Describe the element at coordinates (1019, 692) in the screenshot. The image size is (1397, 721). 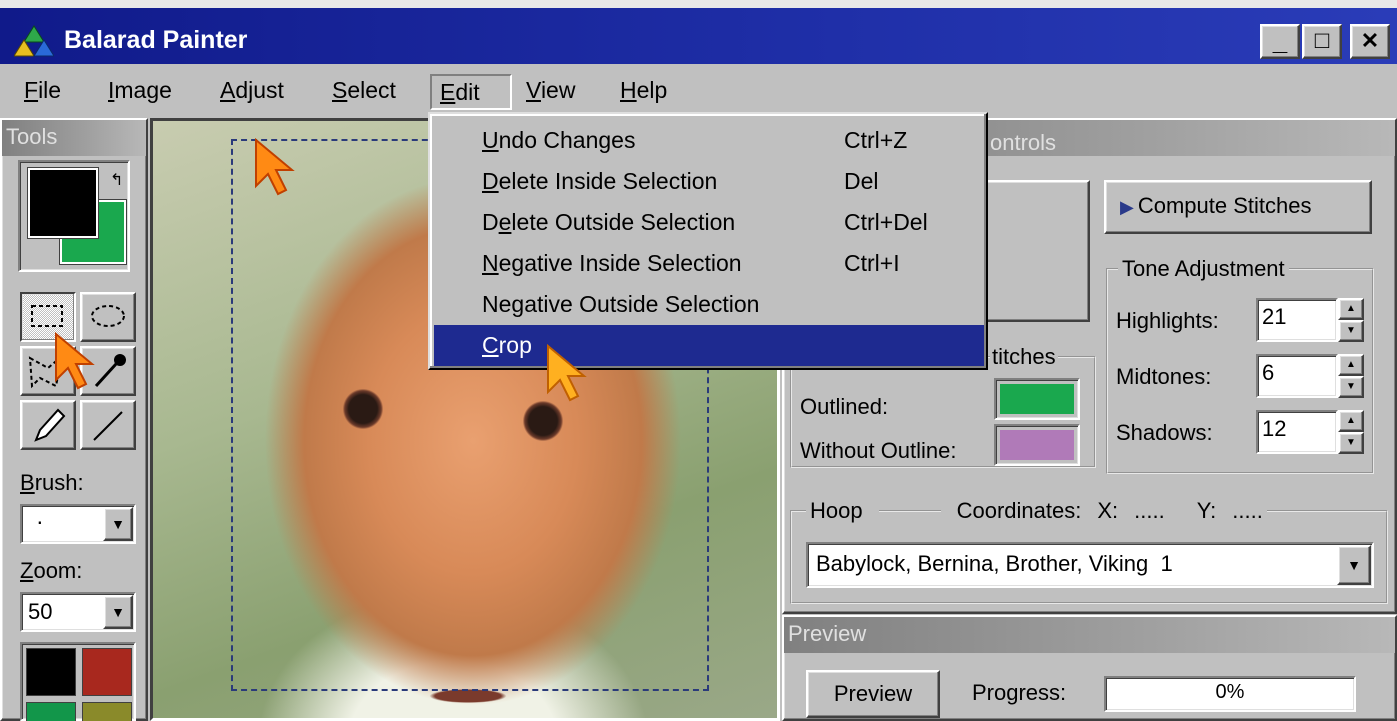
I see `progress-label: Progress:` at that location.